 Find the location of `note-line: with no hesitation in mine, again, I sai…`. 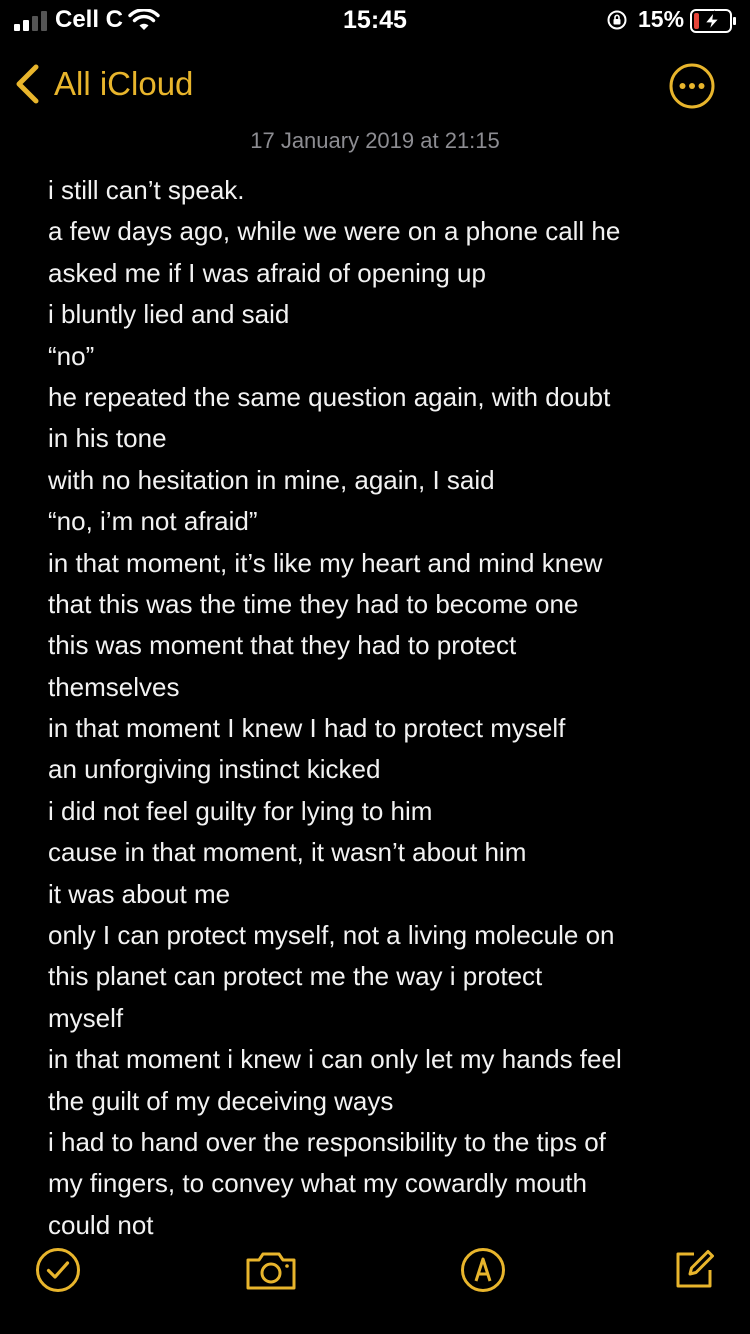

note-line: with no hesitation in mine, again, I sai… is located at coordinates (271, 479).